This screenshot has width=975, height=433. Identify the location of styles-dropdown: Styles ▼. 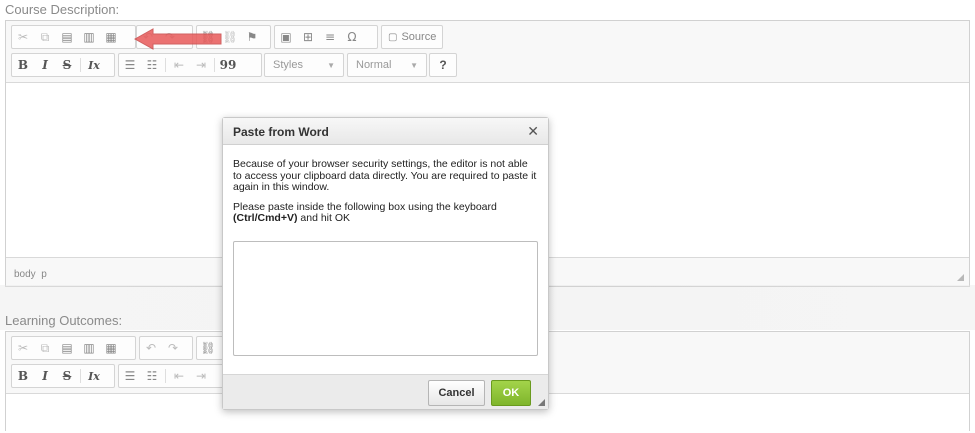
(304, 65).